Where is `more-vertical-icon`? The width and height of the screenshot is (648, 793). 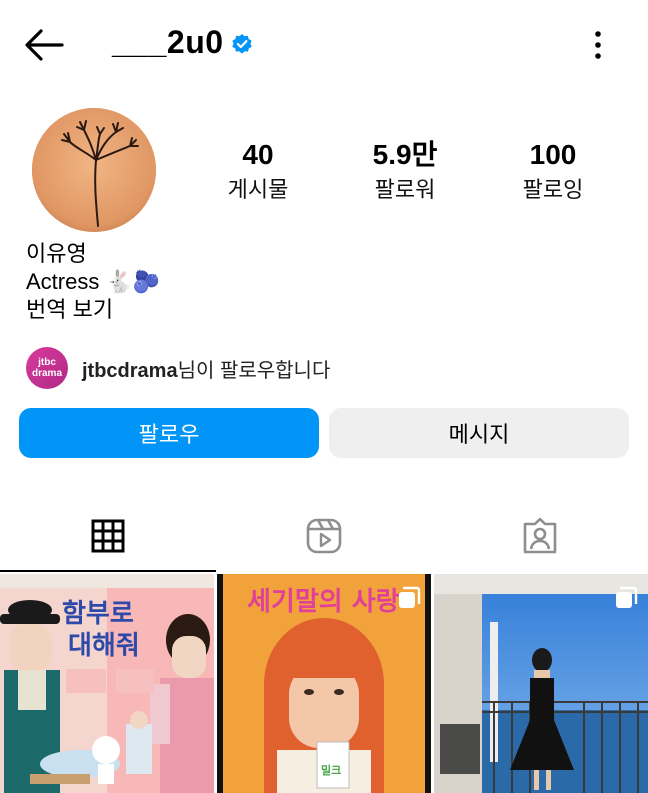
more-vertical-icon is located at coordinates (598, 45).